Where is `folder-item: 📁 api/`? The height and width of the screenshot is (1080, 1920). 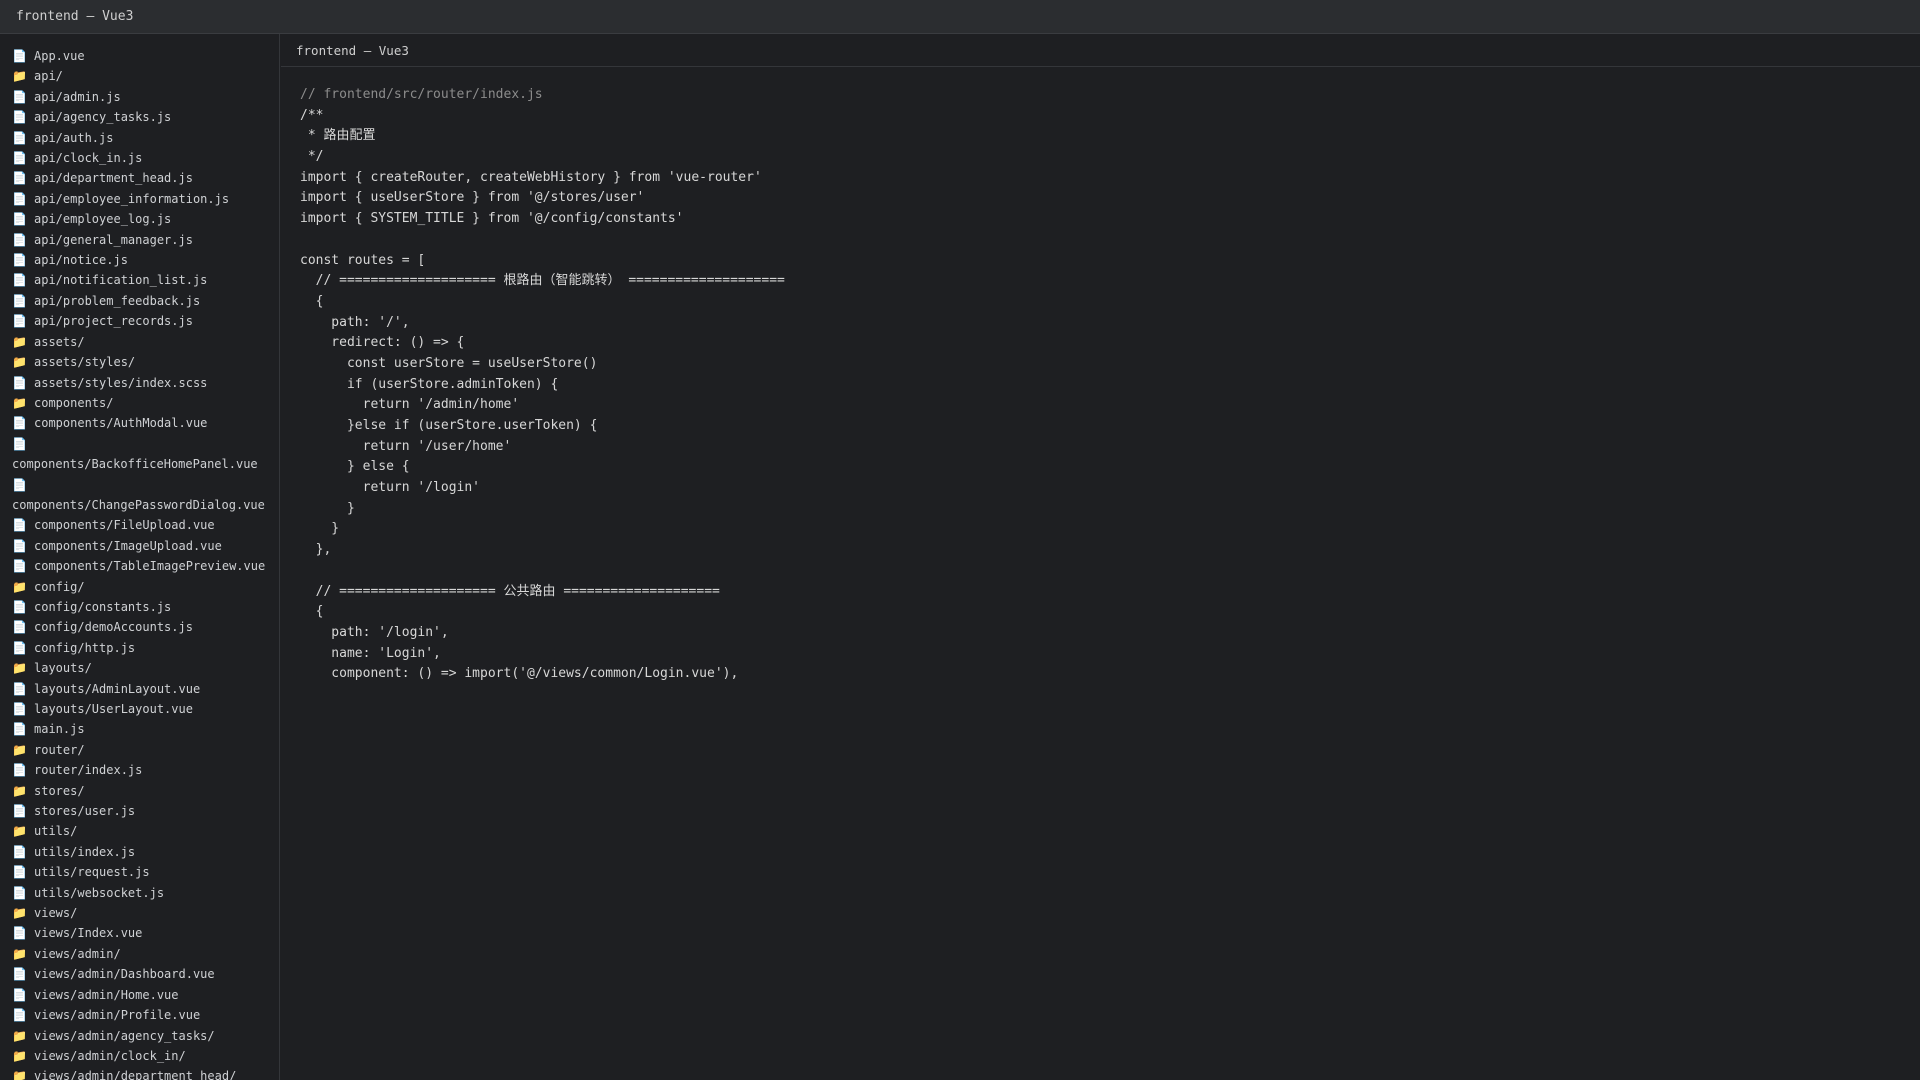
folder-item: 📁 api/ is located at coordinates (139, 76).